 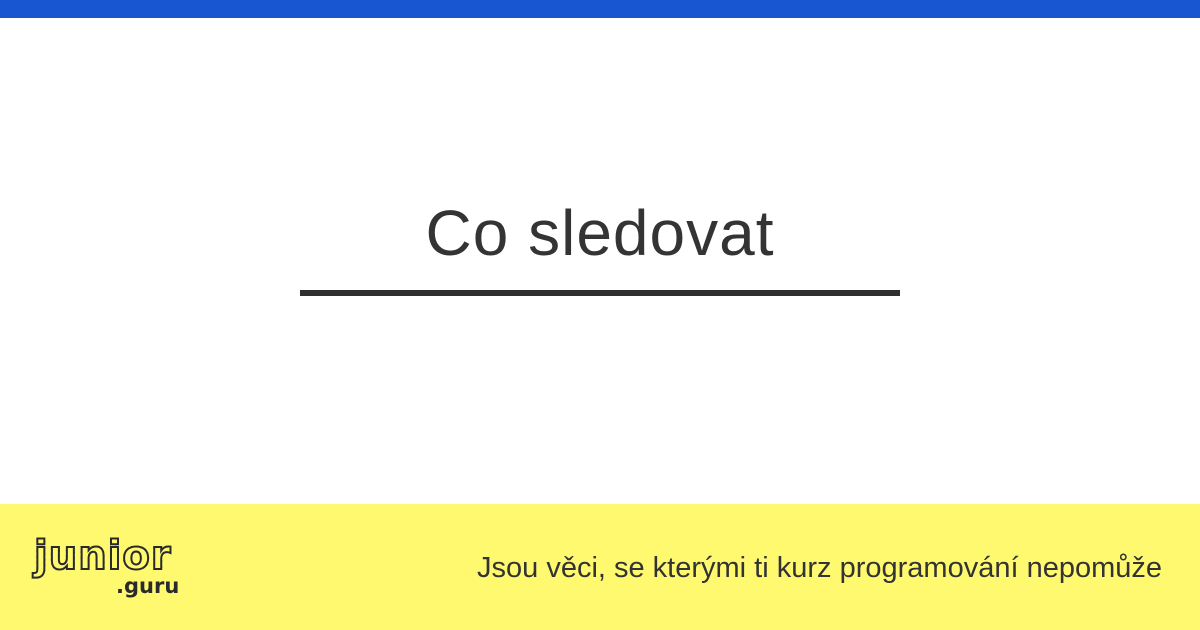 What do you see at coordinates (102, 556) in the screenshot?
I see `logo-wordmark: junior` at bounding box center [102, 556].